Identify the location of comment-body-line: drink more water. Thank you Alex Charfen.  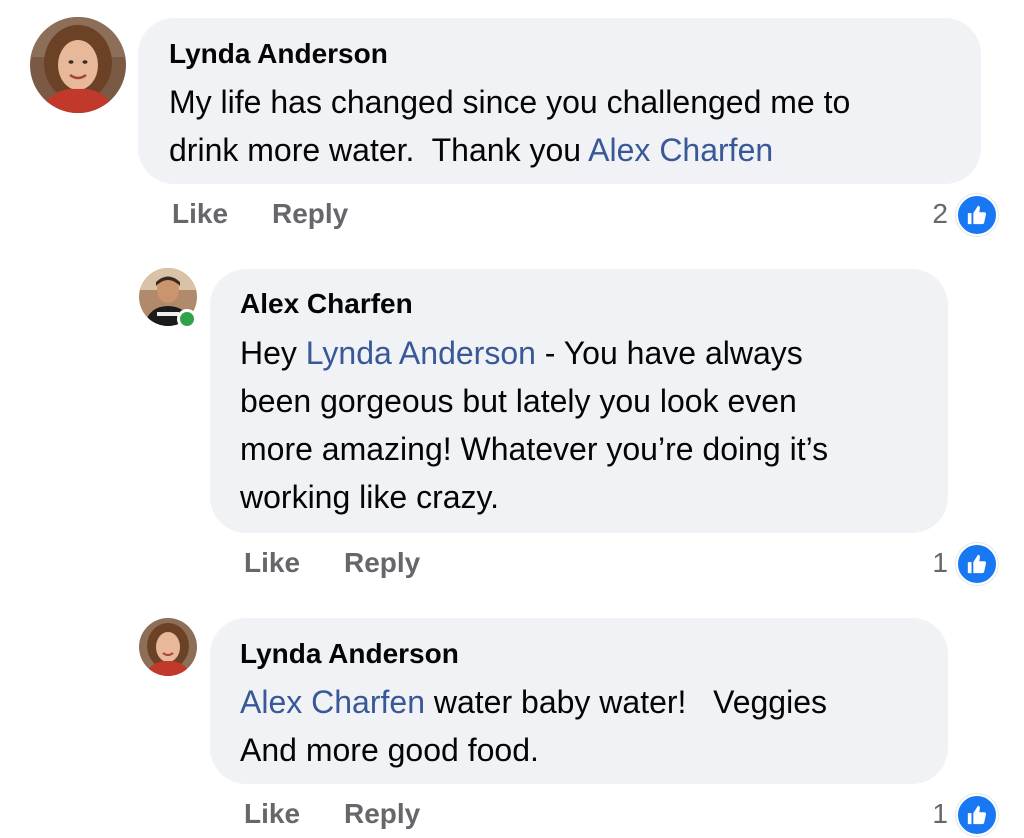
(569, 150).